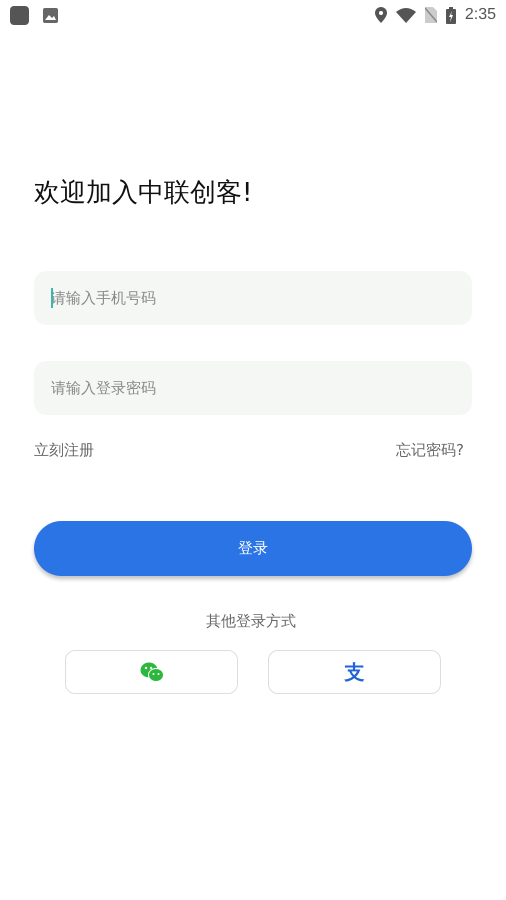 Image resolution: width=506 pixels, height=900 pixels. I want to click on no-sim-icon, so click(430, 15).